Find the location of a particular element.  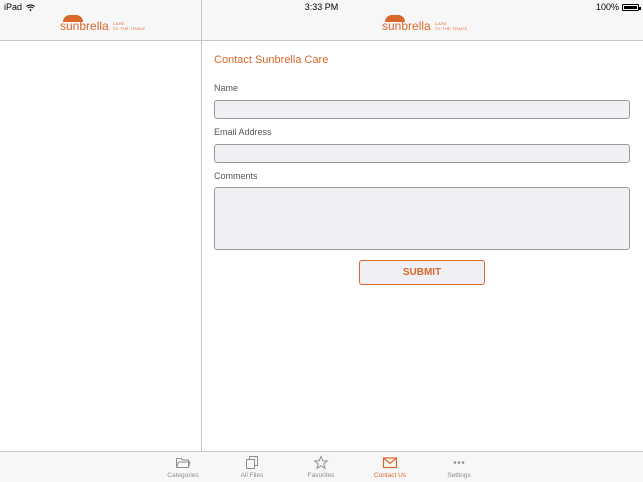

status-right: 100% is located at coordinates (618, 7).